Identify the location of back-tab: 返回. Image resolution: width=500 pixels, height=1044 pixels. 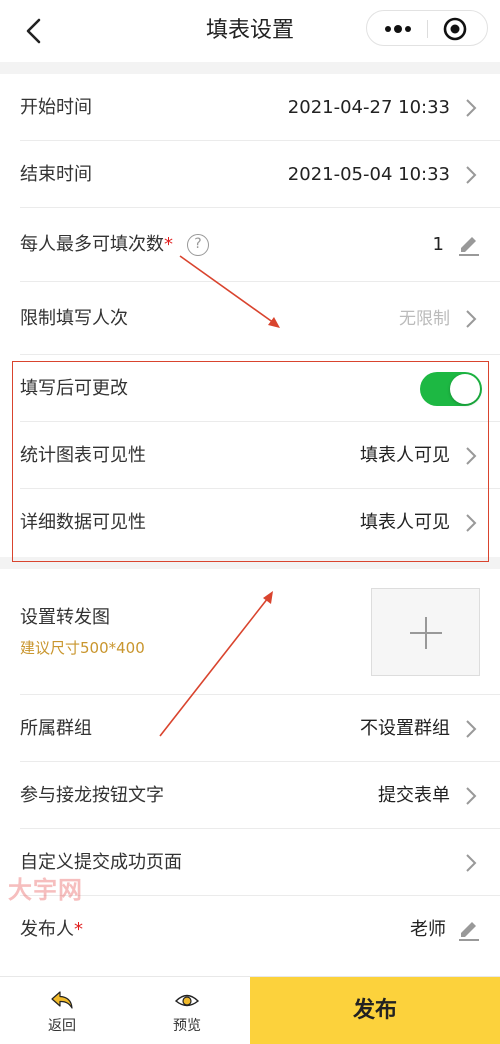
(62, 1010).